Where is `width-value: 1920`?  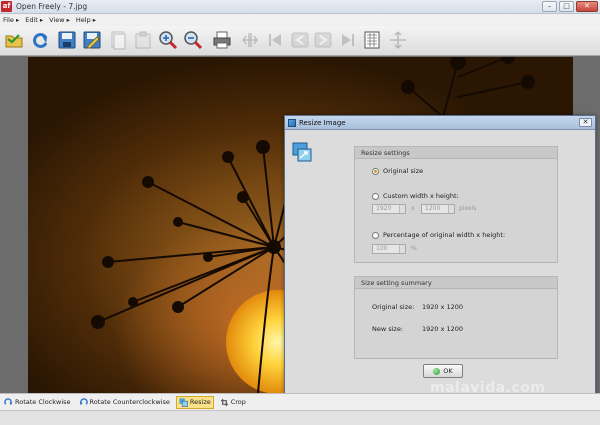 width-value: 1920 is located at coordinates (384, 208).